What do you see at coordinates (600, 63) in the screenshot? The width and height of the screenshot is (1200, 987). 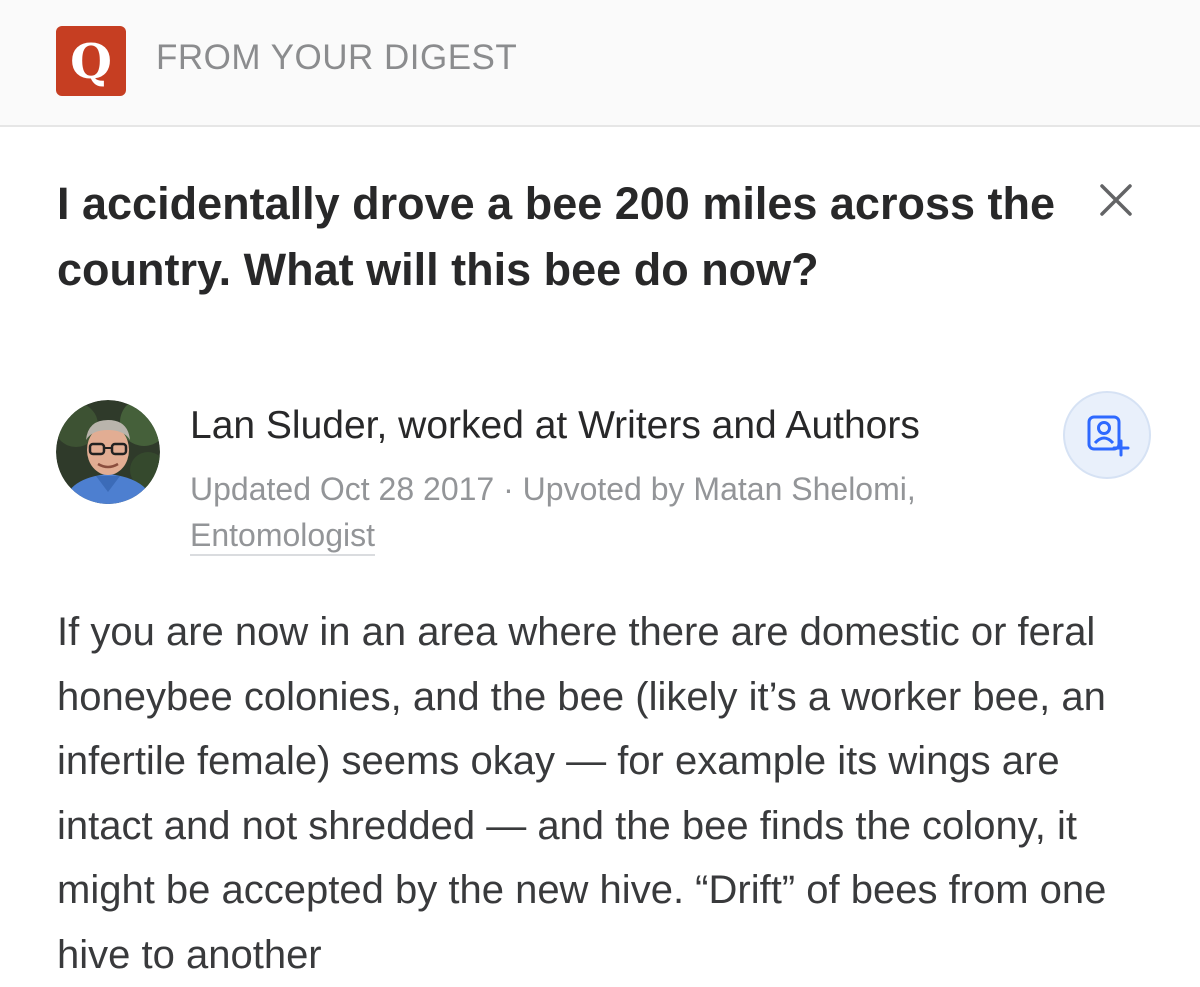 I see `digest-header: Q FROM YOUR DIGEST` at bounding box center [600, 63].